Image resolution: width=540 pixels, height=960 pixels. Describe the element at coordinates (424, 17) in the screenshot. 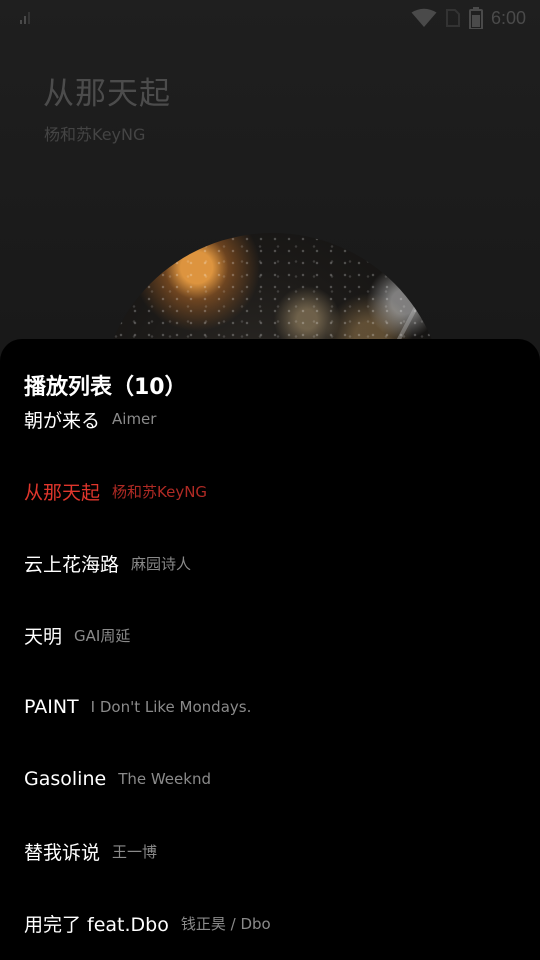

I see `wifi-icon` at that location.